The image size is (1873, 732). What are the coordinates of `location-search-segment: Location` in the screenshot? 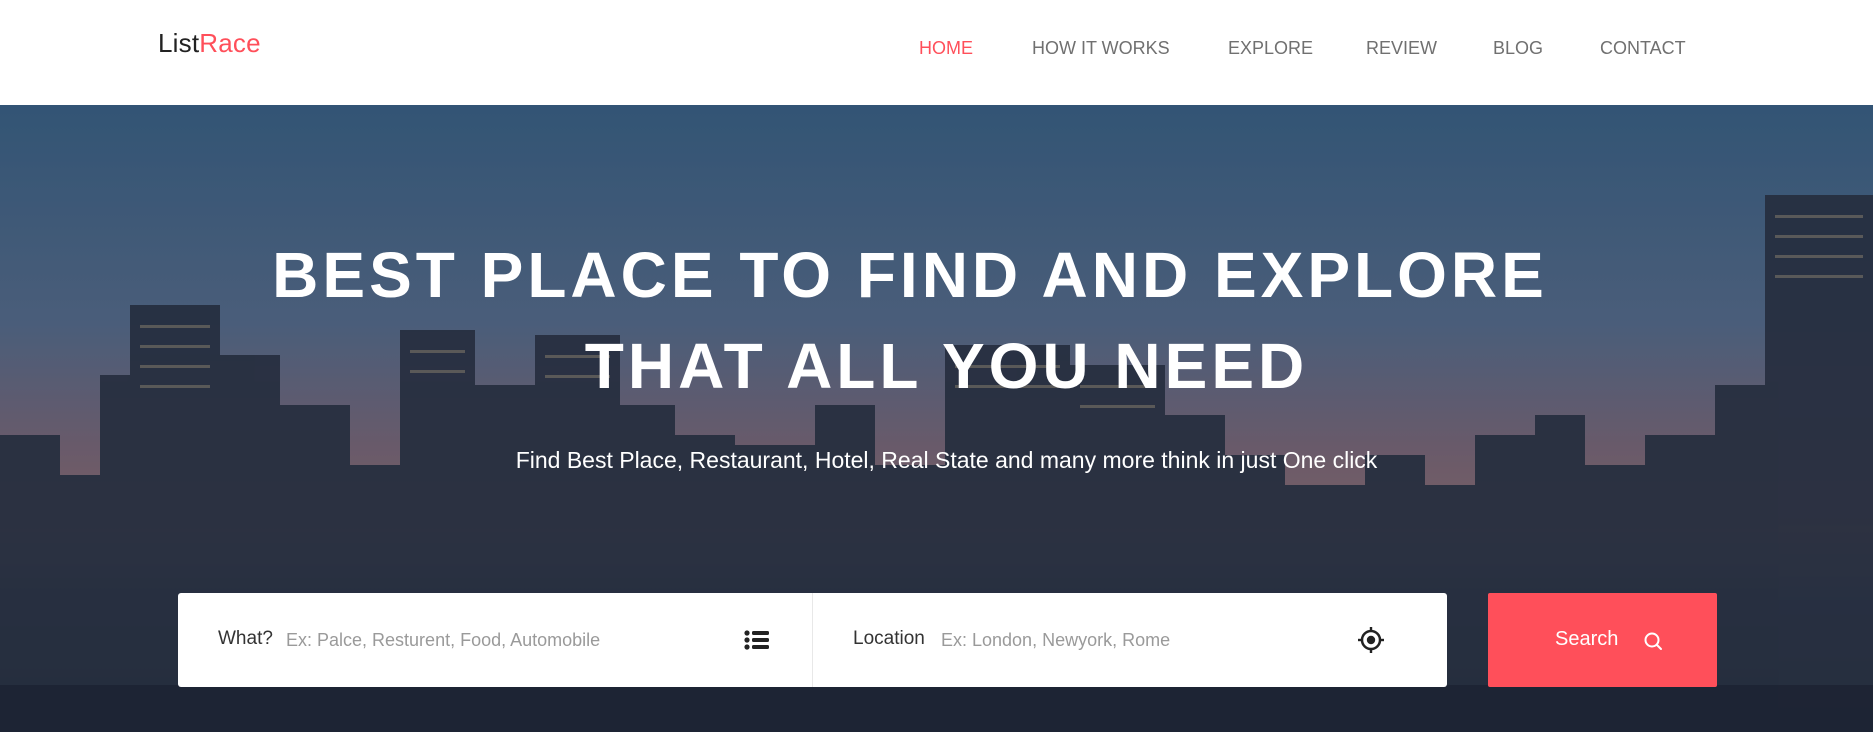 It's located at (1130, 640).